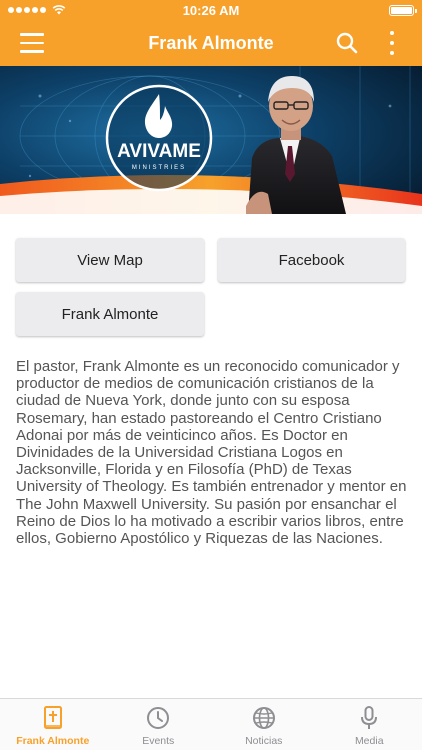  Describe the element at coordinates (403, 10) in the screenshot. I see `battery-icon` at that location.